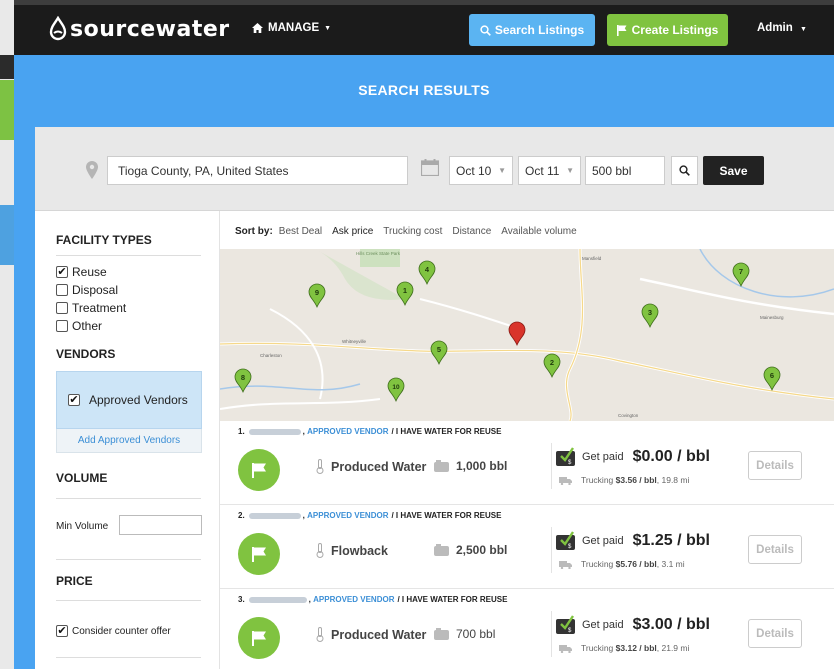  Describe the element at coordinates (733, 170) in the screenshot. I see `save-button: Save` at that location.